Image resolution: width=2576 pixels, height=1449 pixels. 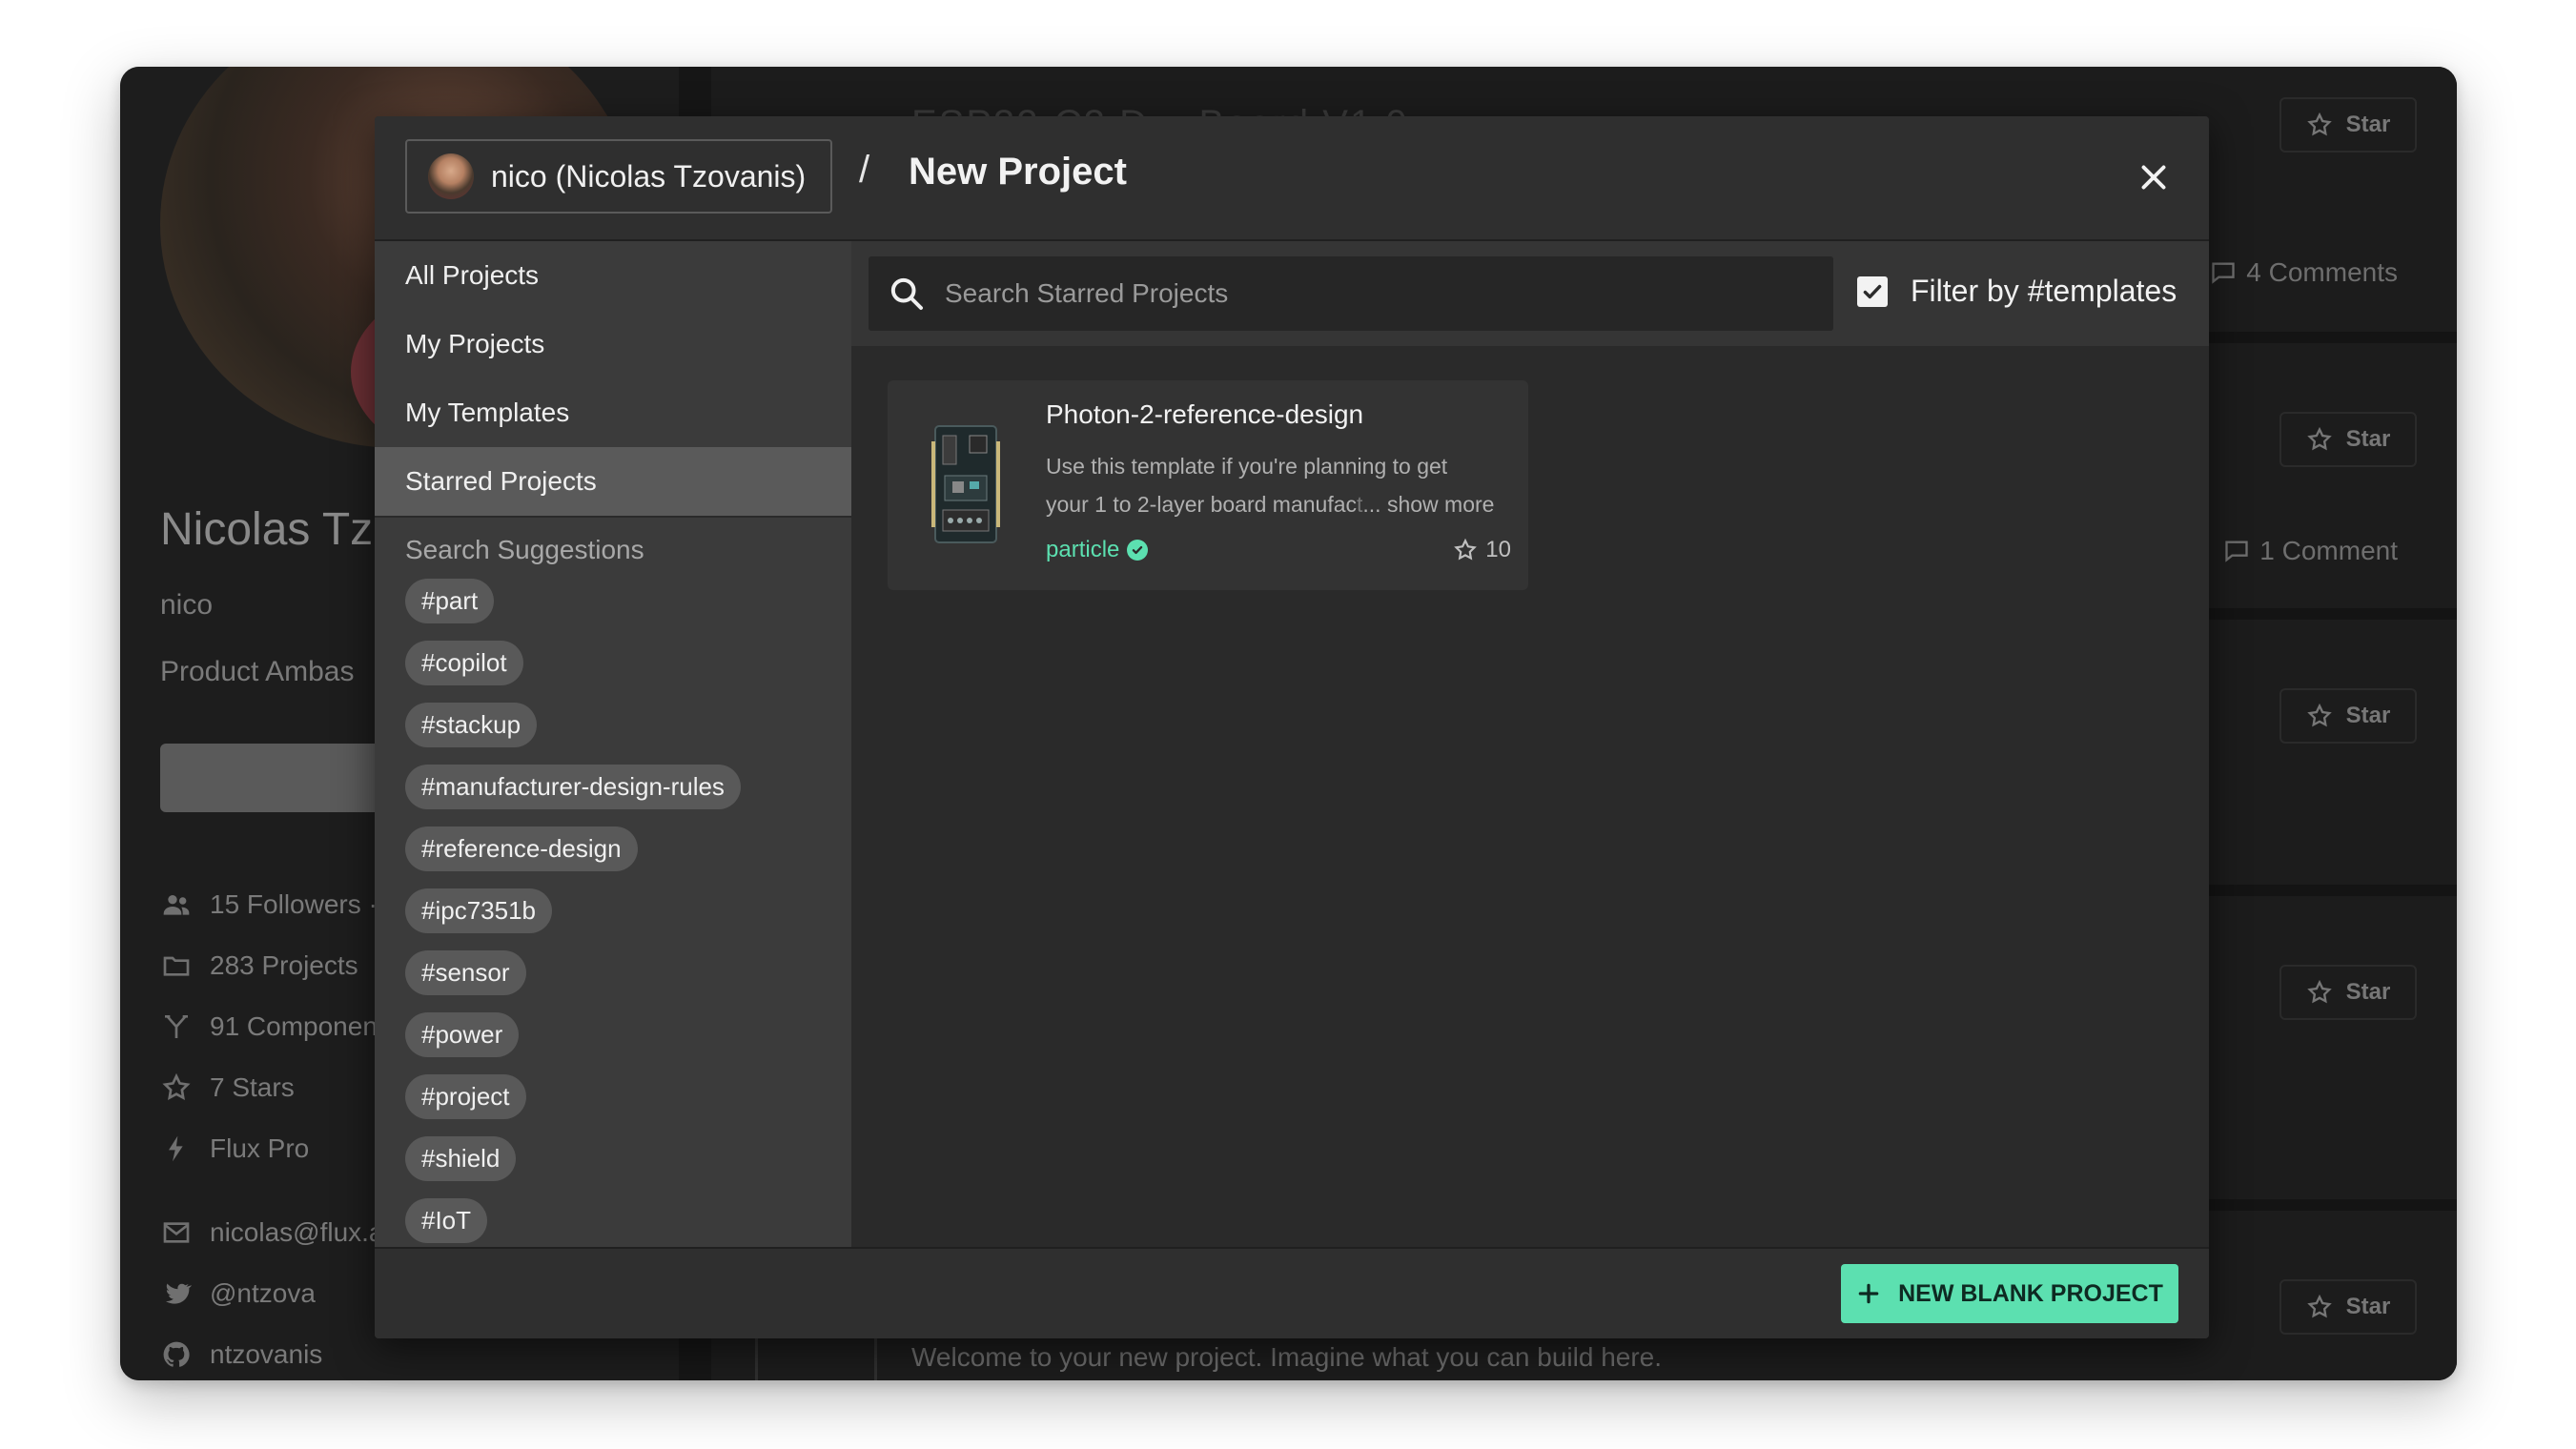 I want to click on followers-stat: 15 Followers ·, so click(x=269, y=904).